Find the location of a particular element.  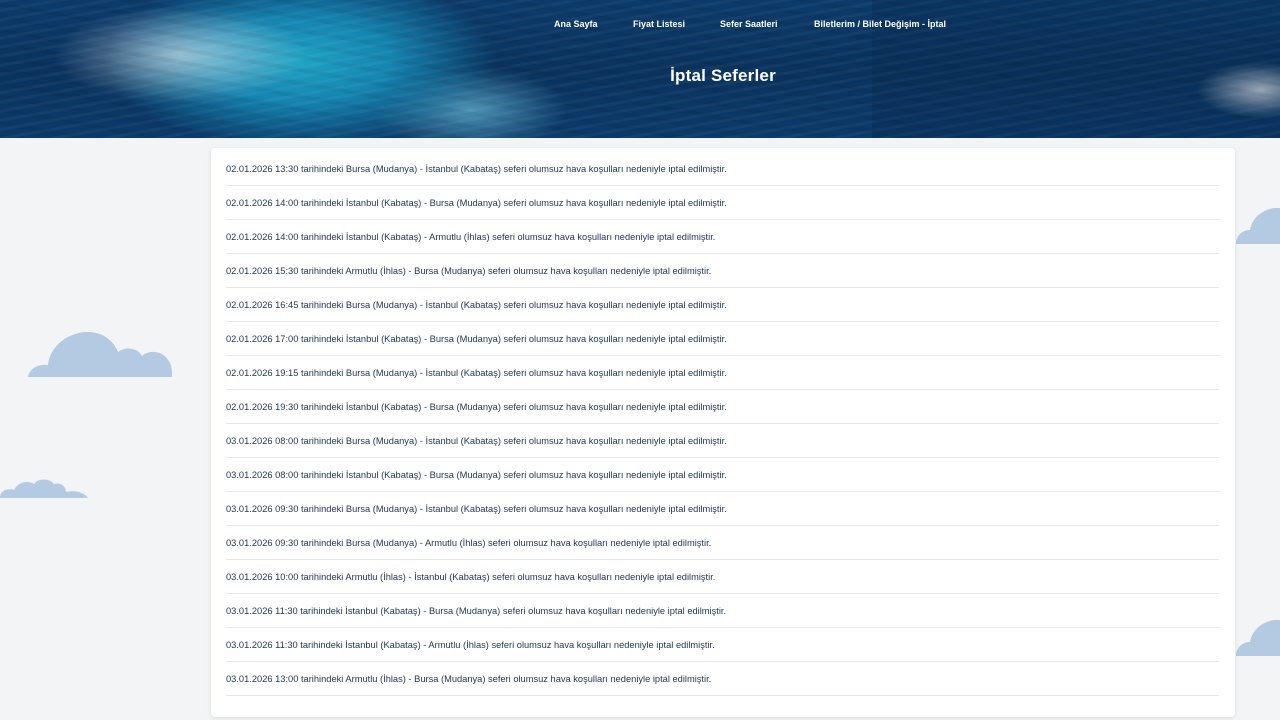

page-title: İptal Seferler is located at coordinates (723, 75).